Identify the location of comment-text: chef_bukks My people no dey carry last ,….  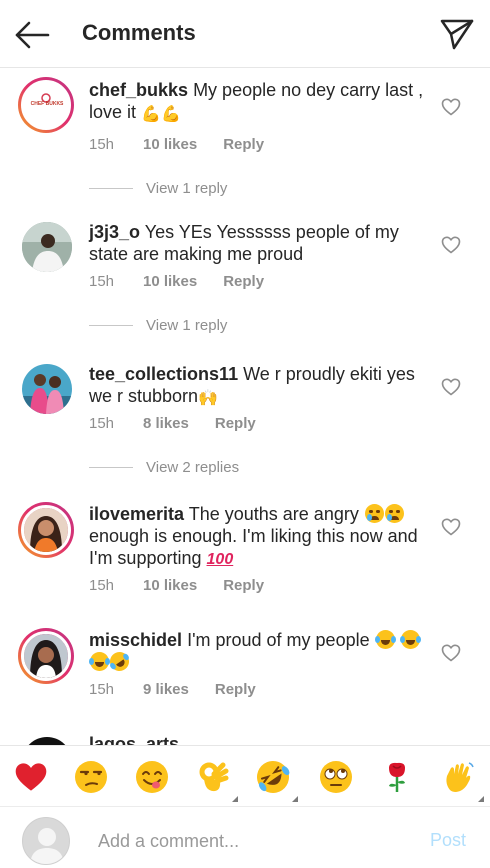
(256, 102).